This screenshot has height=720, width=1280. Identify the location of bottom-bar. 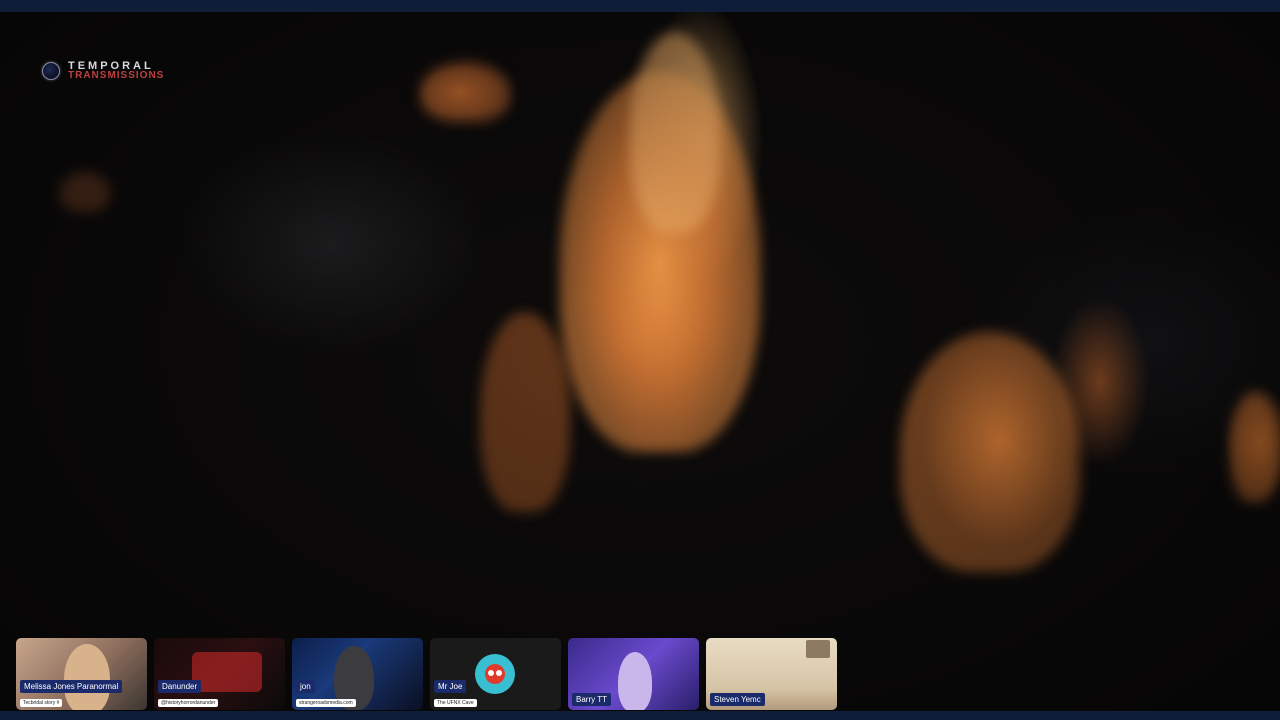
(640, 715).